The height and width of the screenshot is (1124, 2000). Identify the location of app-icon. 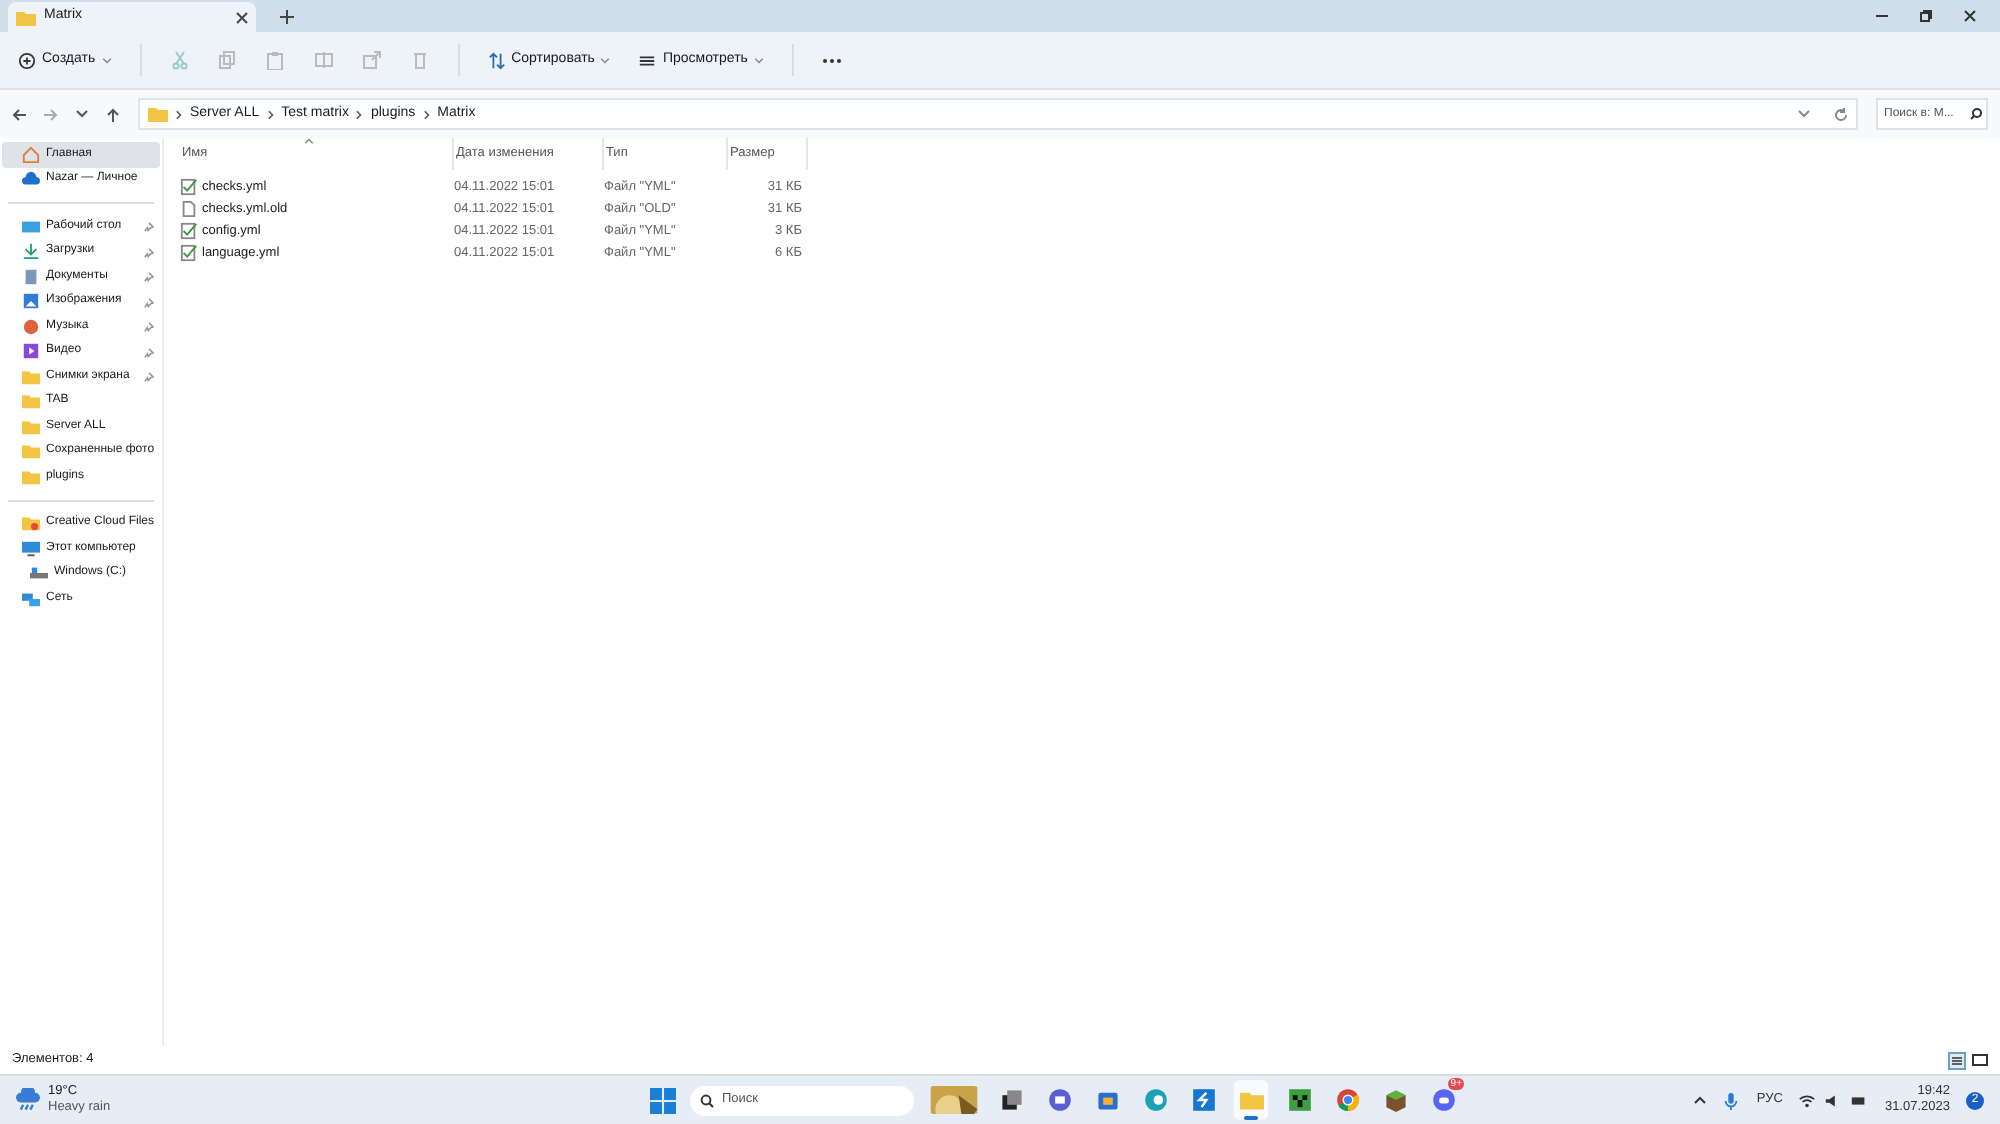
(1203, 1100).